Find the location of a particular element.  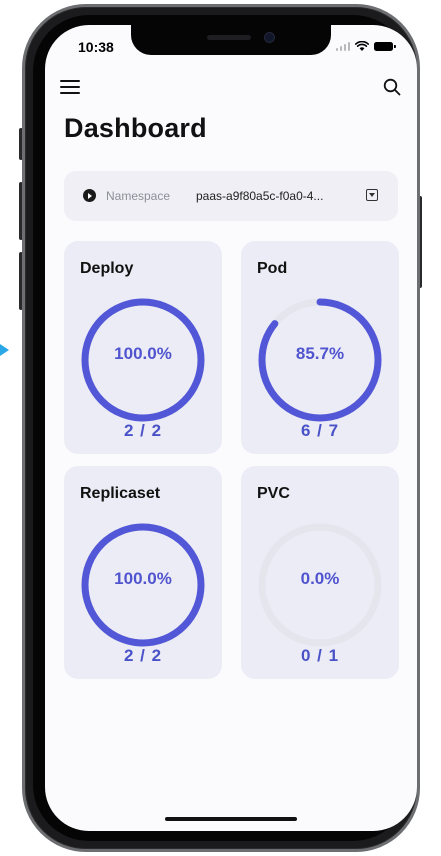

side-arrow-marker is located at coordinates (4, 350).